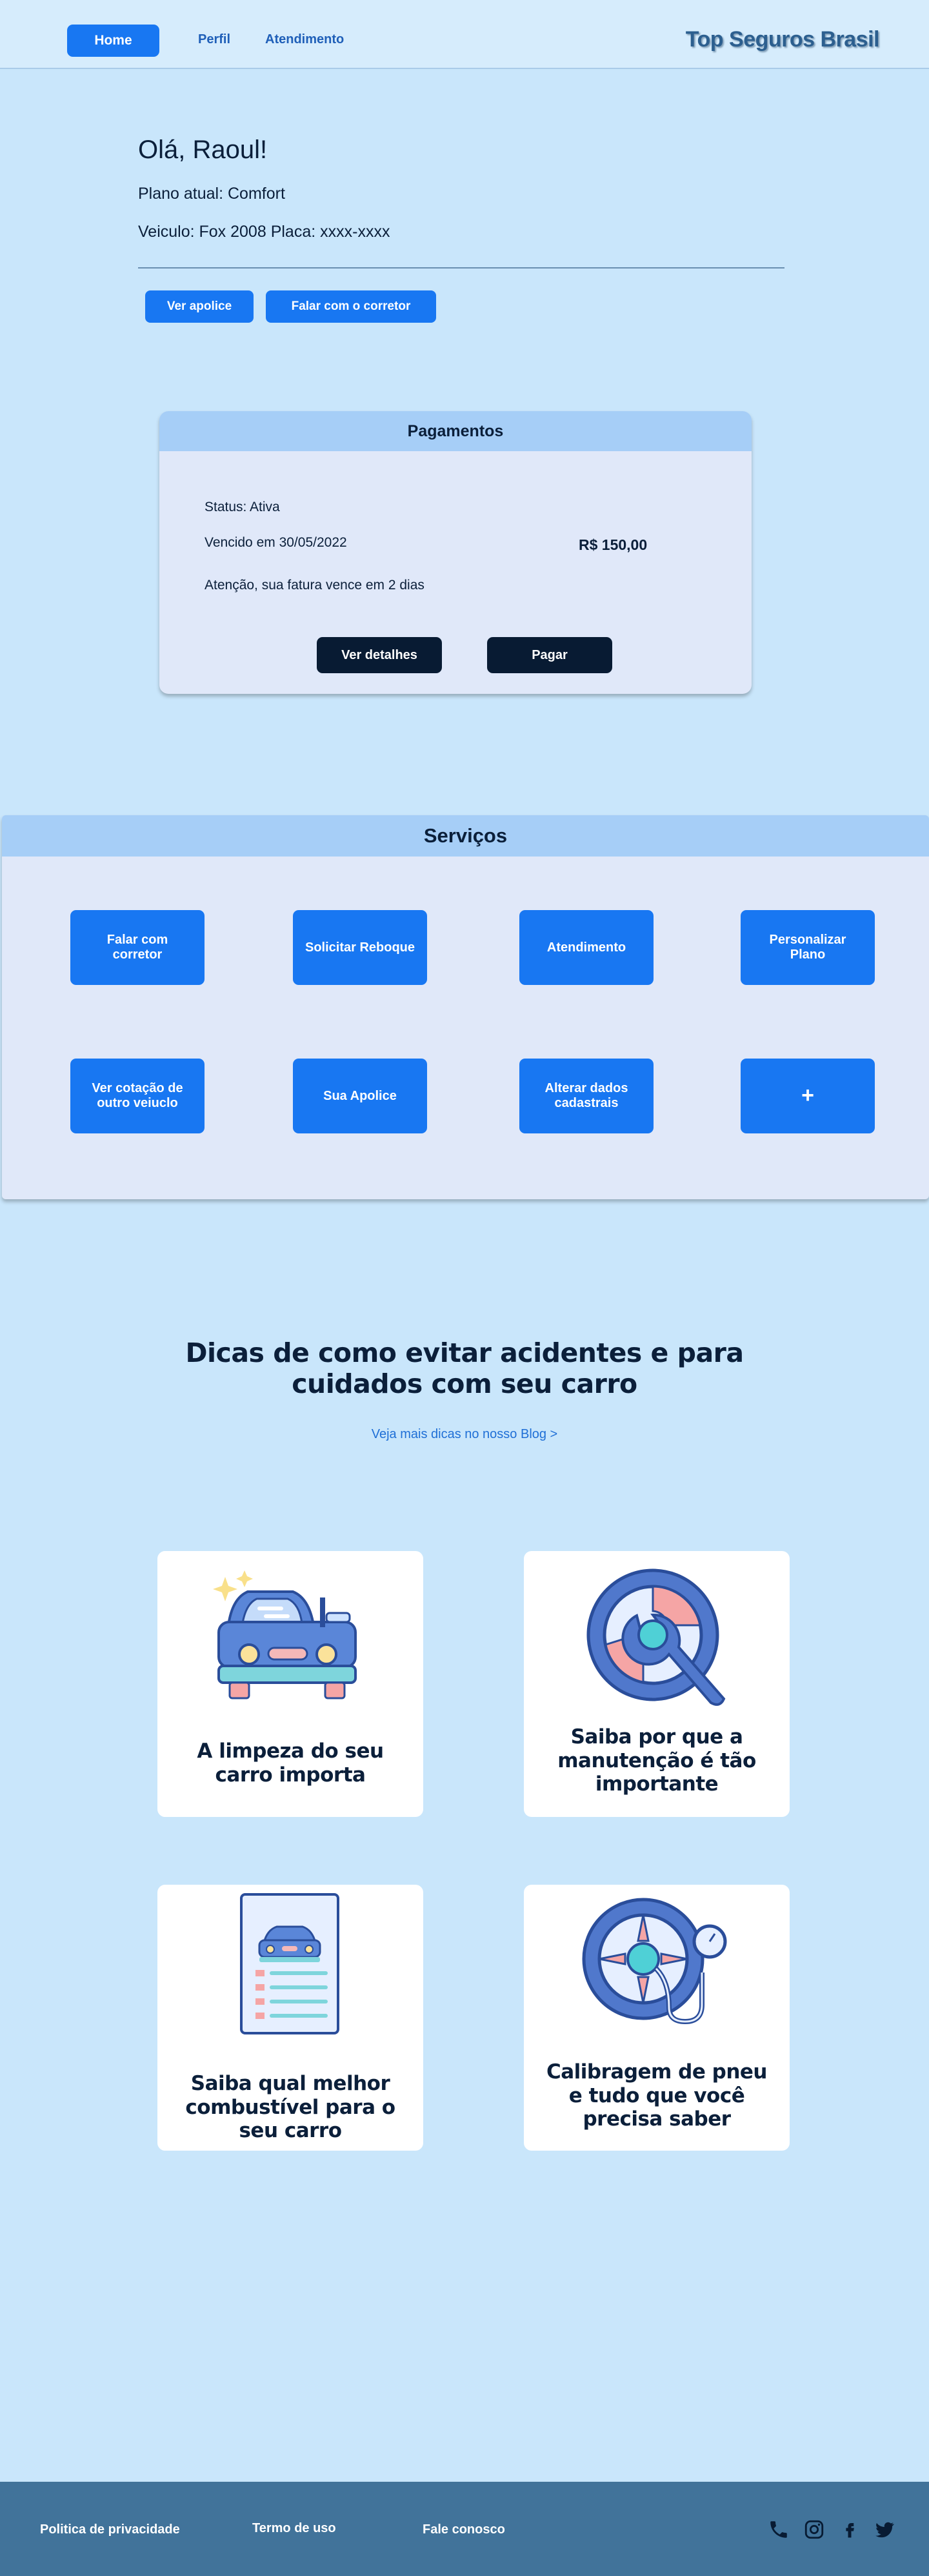  What do you see at coordinates (360, 1096) in the screenshot?
I see `service-apolice-button: Sua Apolice` at bounding box center [360, 1096].